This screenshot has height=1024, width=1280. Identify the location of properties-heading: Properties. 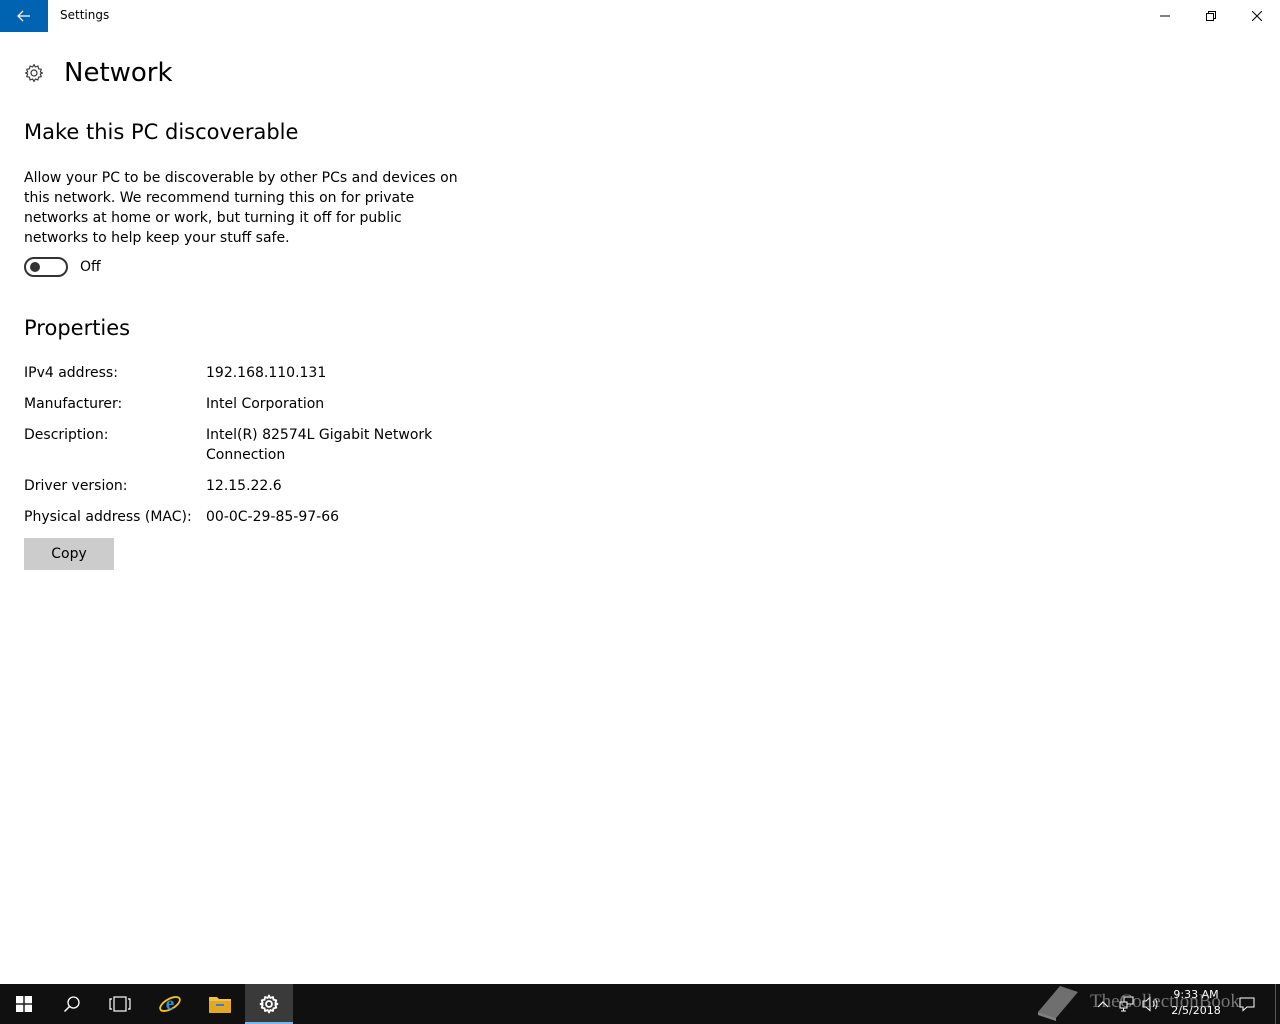
(77, 328).